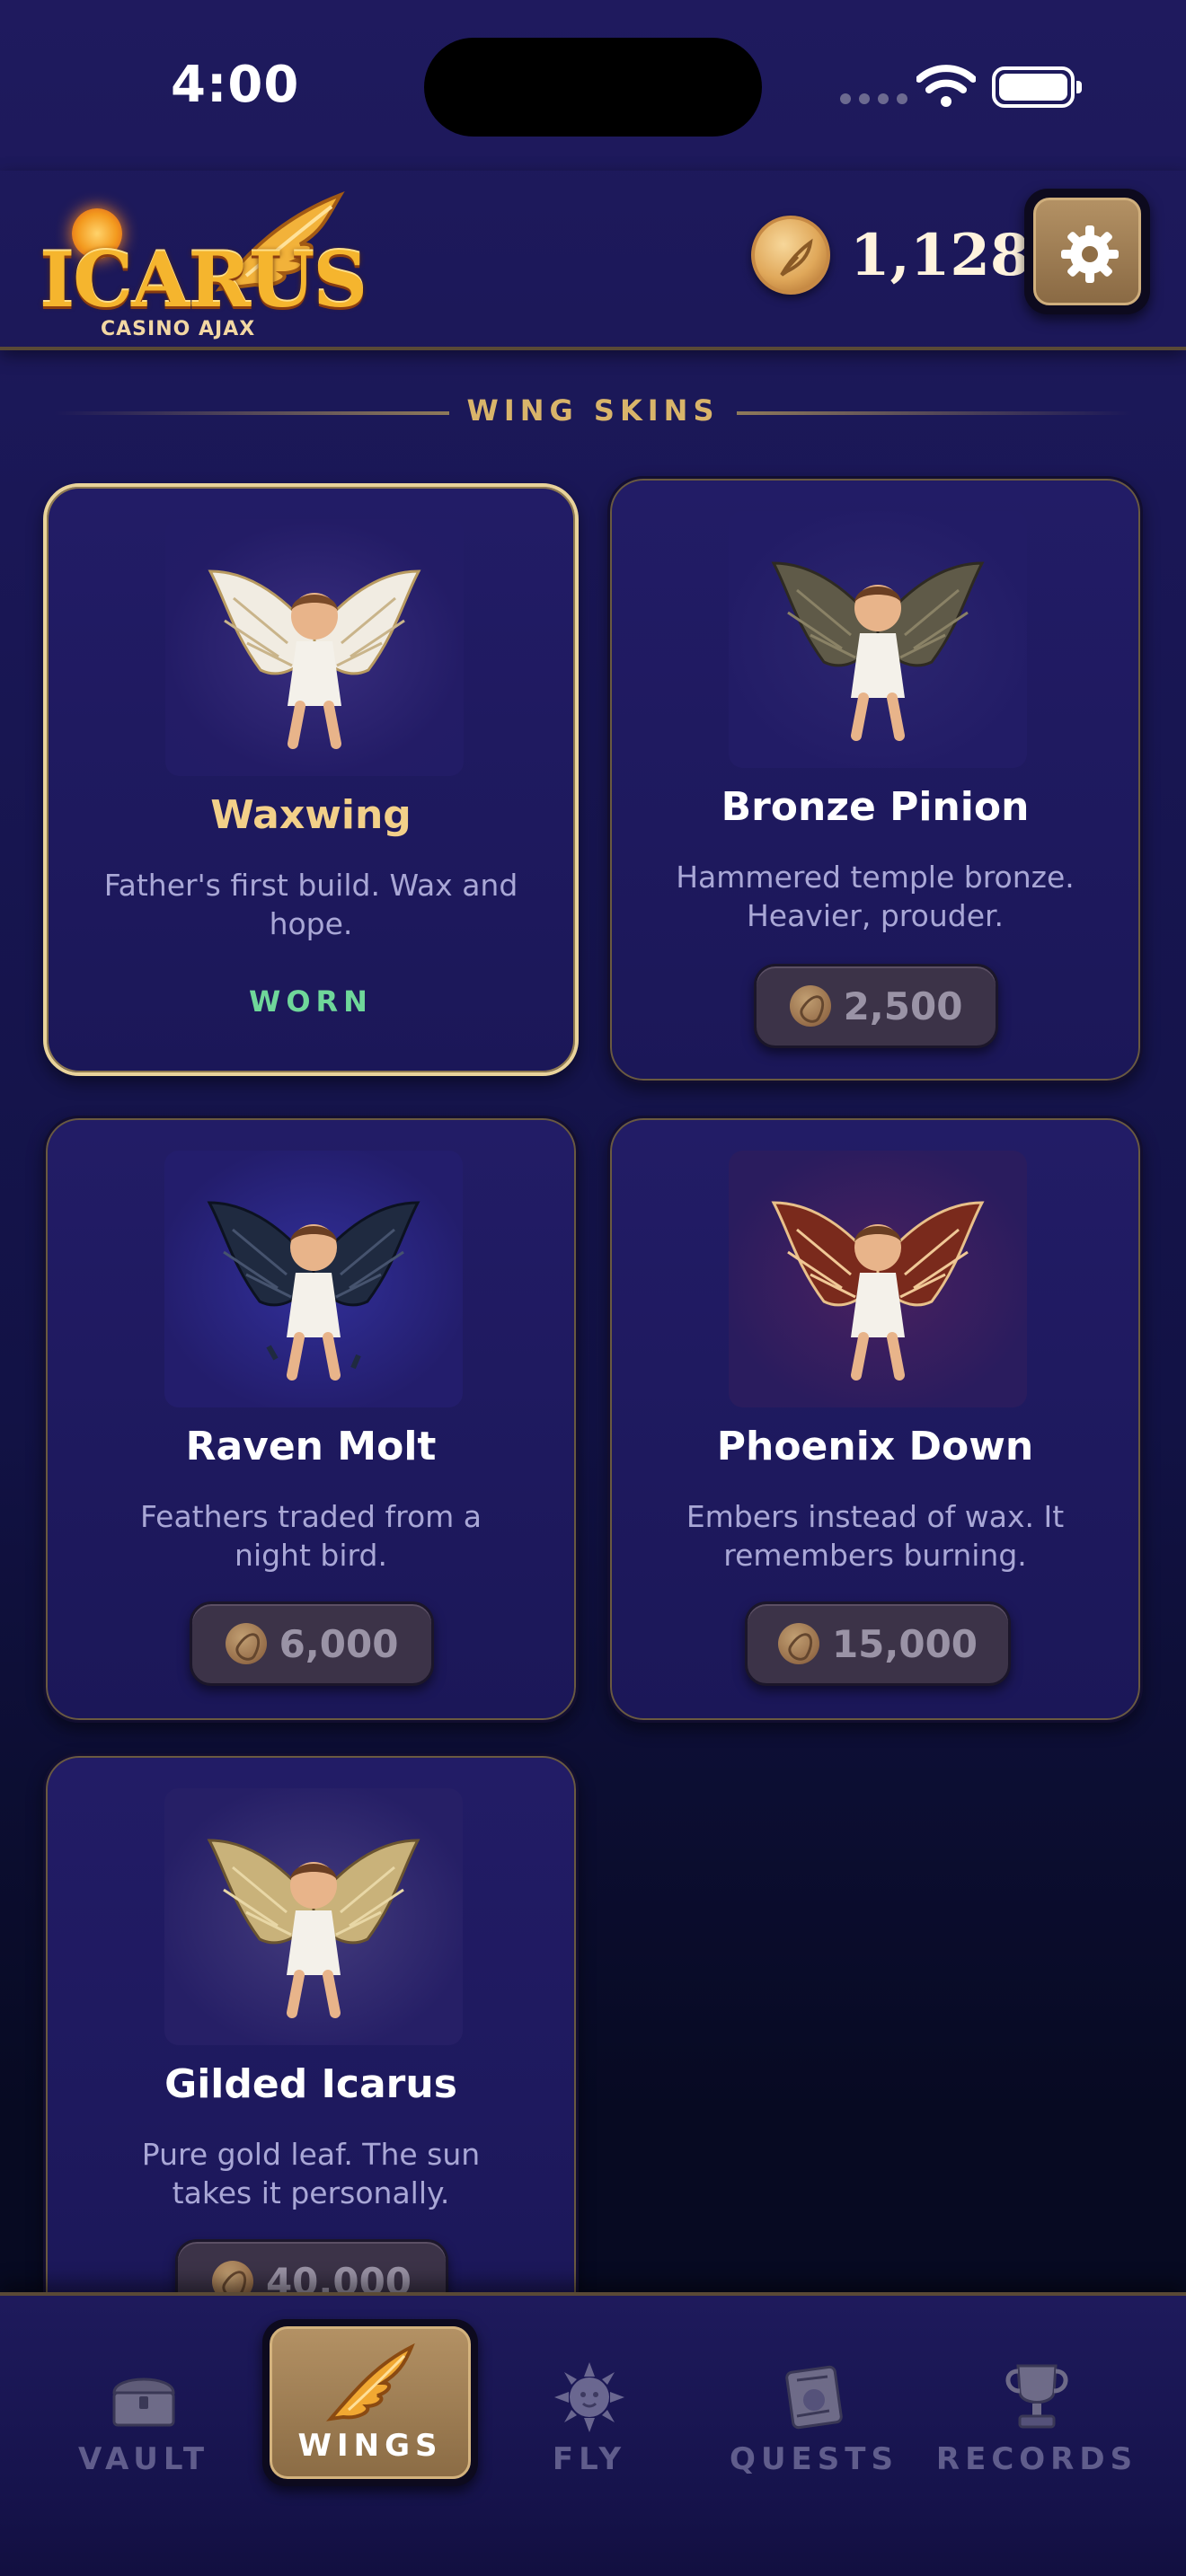 This screenshot has height=2576, width=1186. What do you see at coordinates (178, 329) in the screenshot?
I see `logo-subtitle: CASINO AJAX` at bounding box center [178, 329].